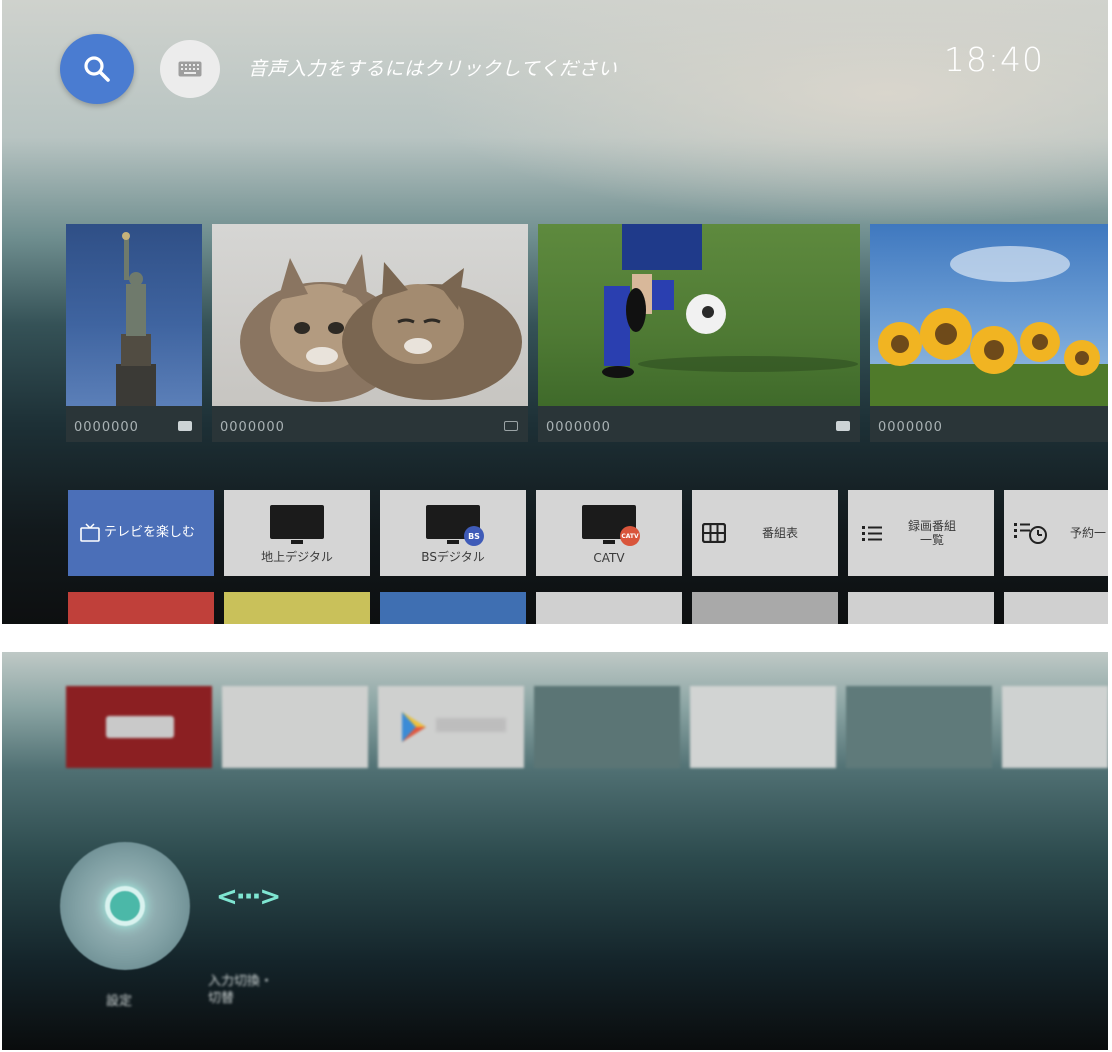 The image size is (1112, 1052). I want to click on tile-label: テレビを楽しむ, so click(150, 533).